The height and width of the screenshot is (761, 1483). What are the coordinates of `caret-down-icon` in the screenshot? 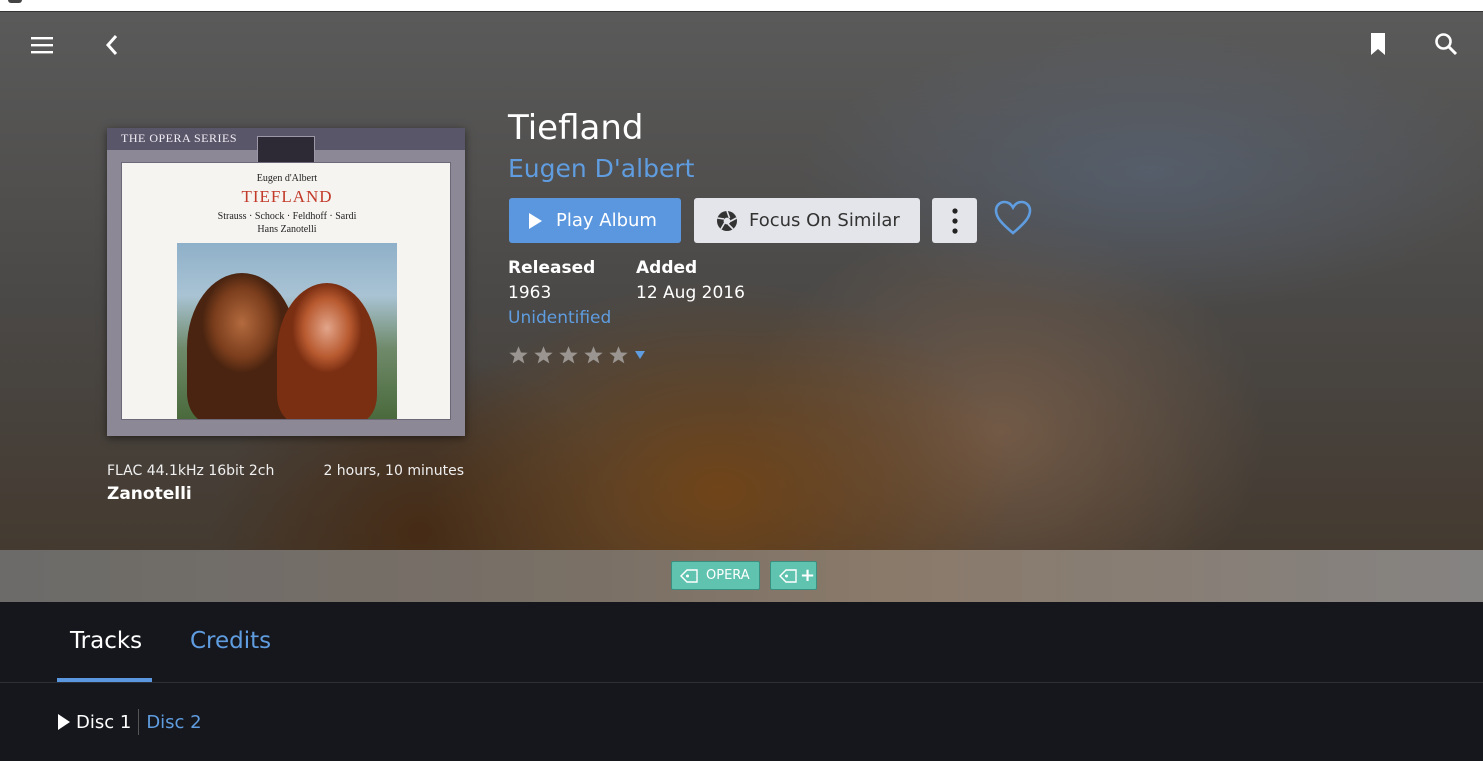 It's located at (640, 355).